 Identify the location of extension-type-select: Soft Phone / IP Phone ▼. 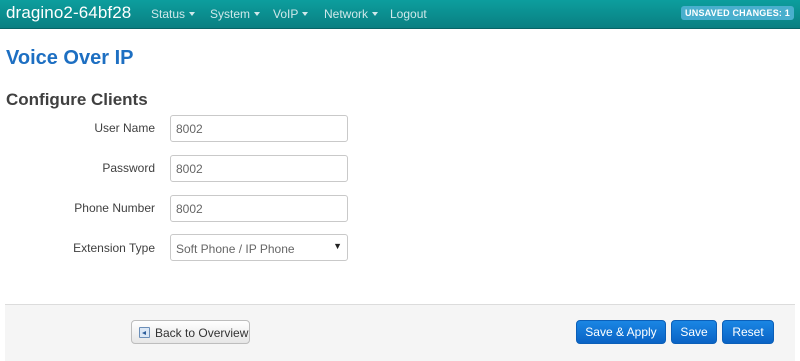
(259, 247).